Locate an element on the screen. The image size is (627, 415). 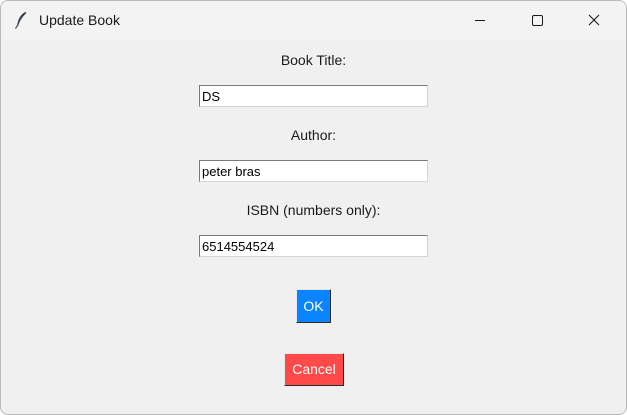
close-icon is located at coordinates (594, 20).